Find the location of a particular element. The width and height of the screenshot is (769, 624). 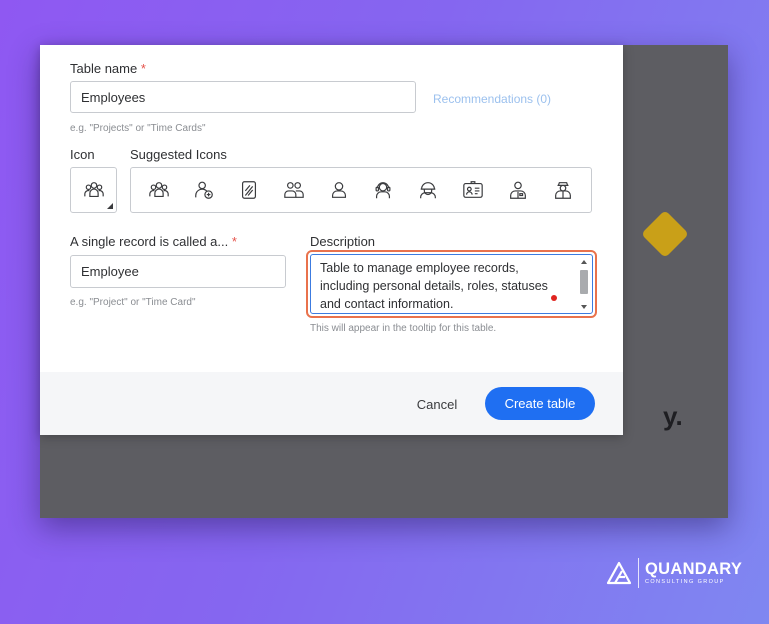

brand-logo: QUANDARY CONSULTING GROUP is located at coordinates (674, 573).